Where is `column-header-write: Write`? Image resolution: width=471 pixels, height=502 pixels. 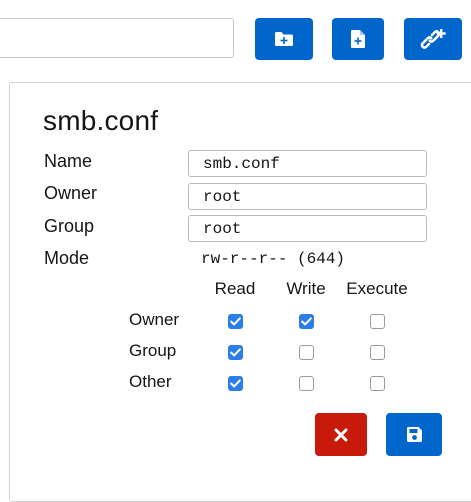
column-header-write: Write is located at coordinates (306, 288).